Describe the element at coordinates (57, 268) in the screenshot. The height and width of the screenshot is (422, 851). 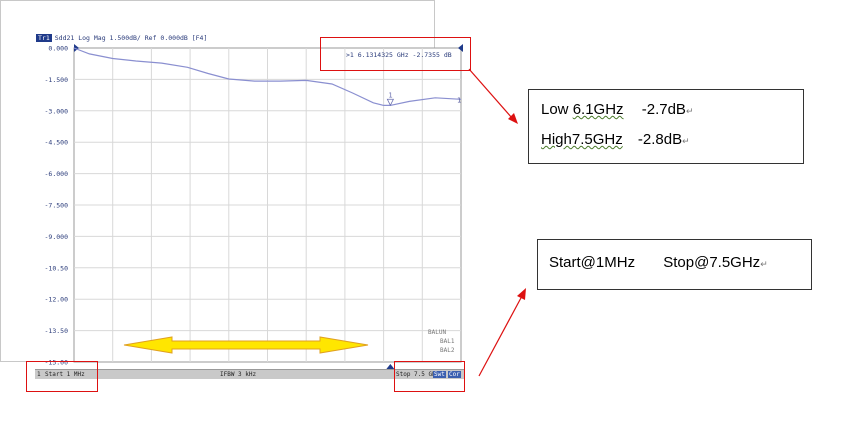
I see `y-tick-label: -10.50` at that location.